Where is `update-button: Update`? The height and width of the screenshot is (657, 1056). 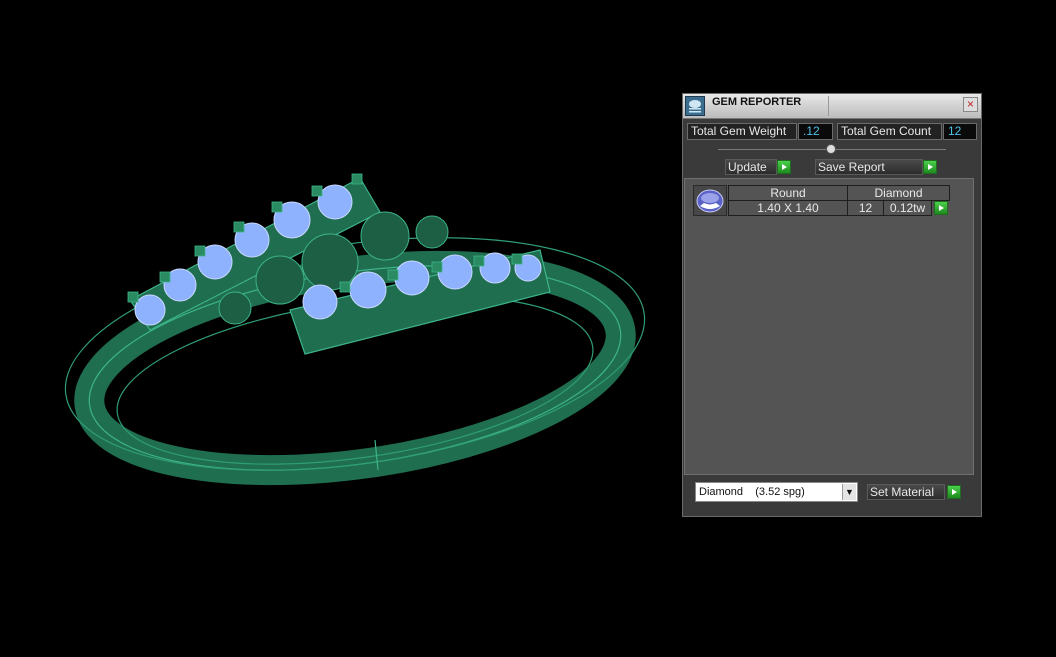
update-button: Update is located at coordinates (751, 167).